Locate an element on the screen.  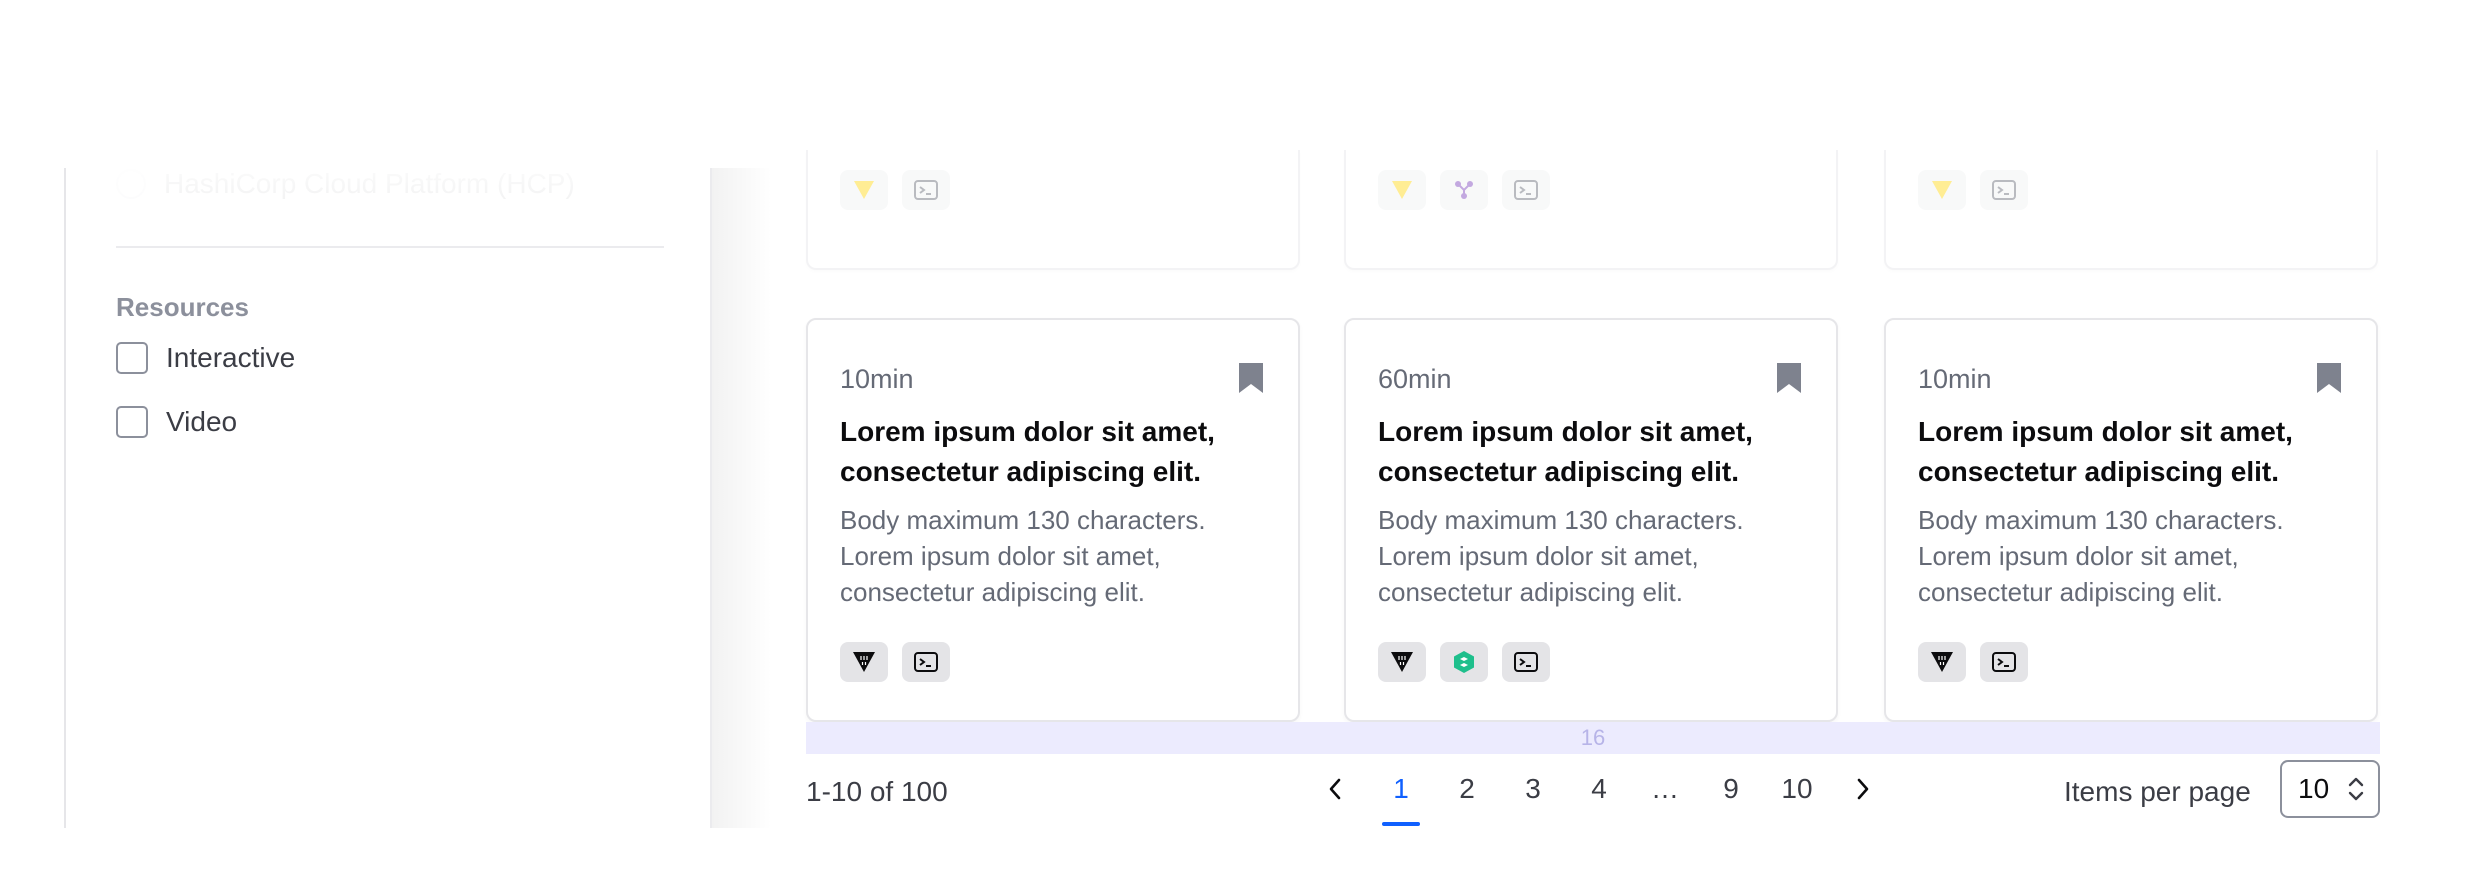
spacing-indicator: 16 is located at coordinates (1593, 738).